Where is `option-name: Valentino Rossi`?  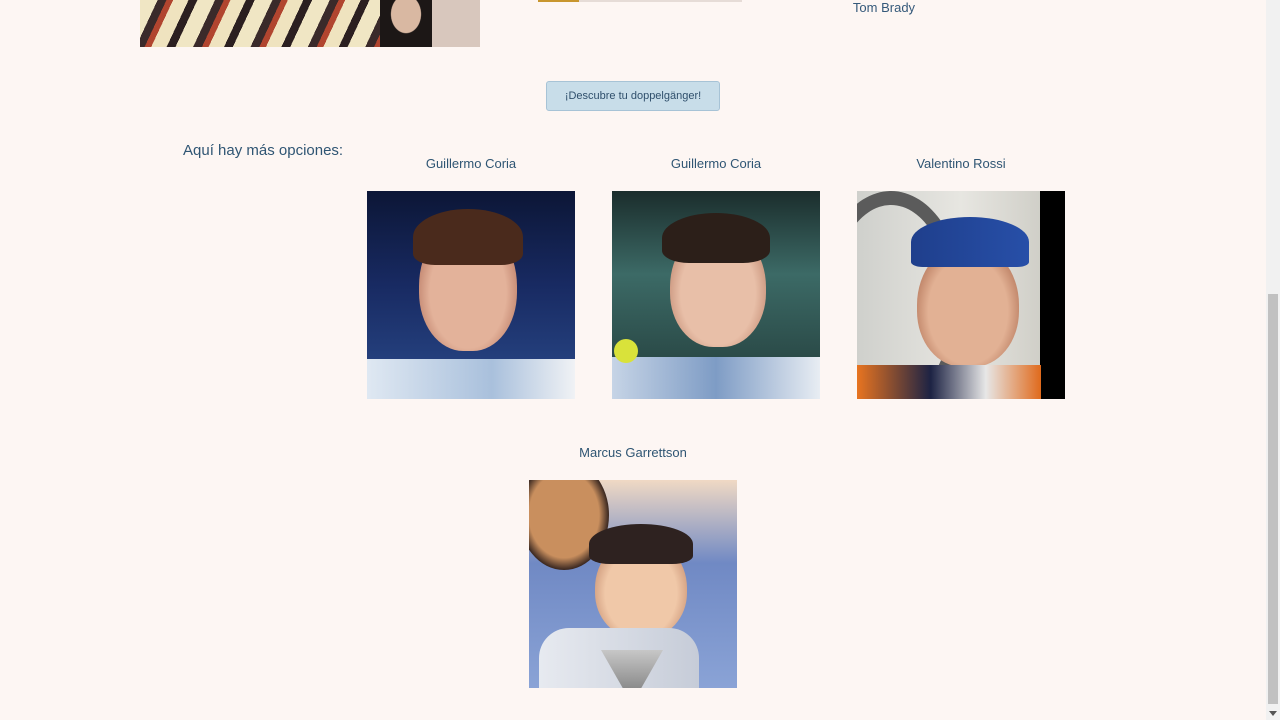
option-name: Valentino Rossi is located at coordinates (961, 163).